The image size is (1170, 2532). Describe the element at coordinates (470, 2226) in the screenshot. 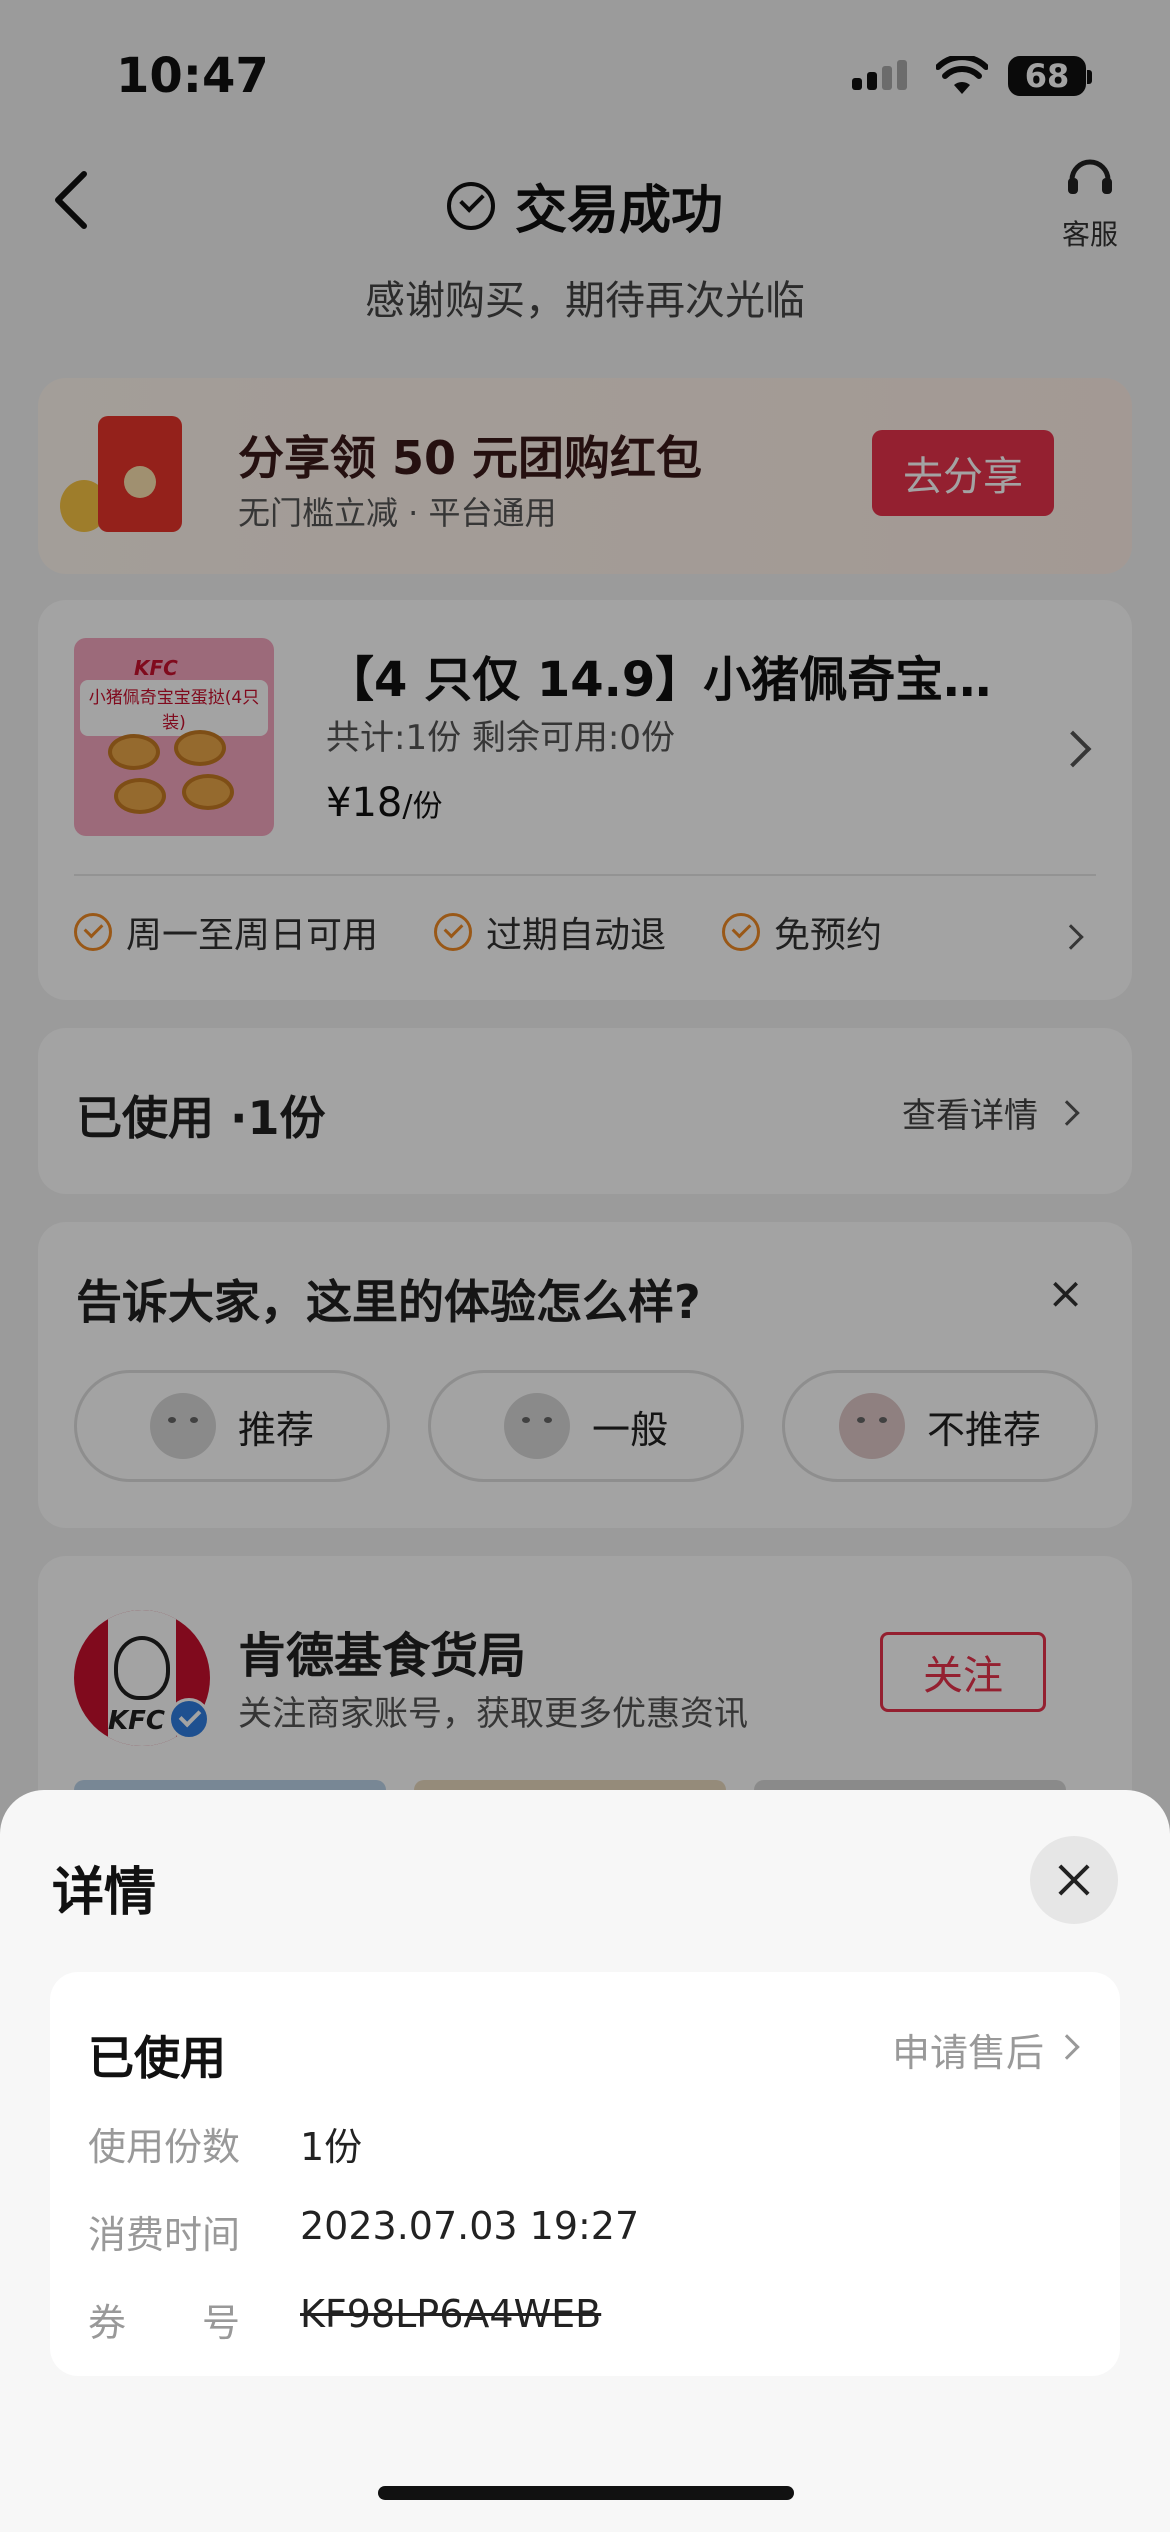

I see `detail-value: 2023.07.03 19:27` at that location.